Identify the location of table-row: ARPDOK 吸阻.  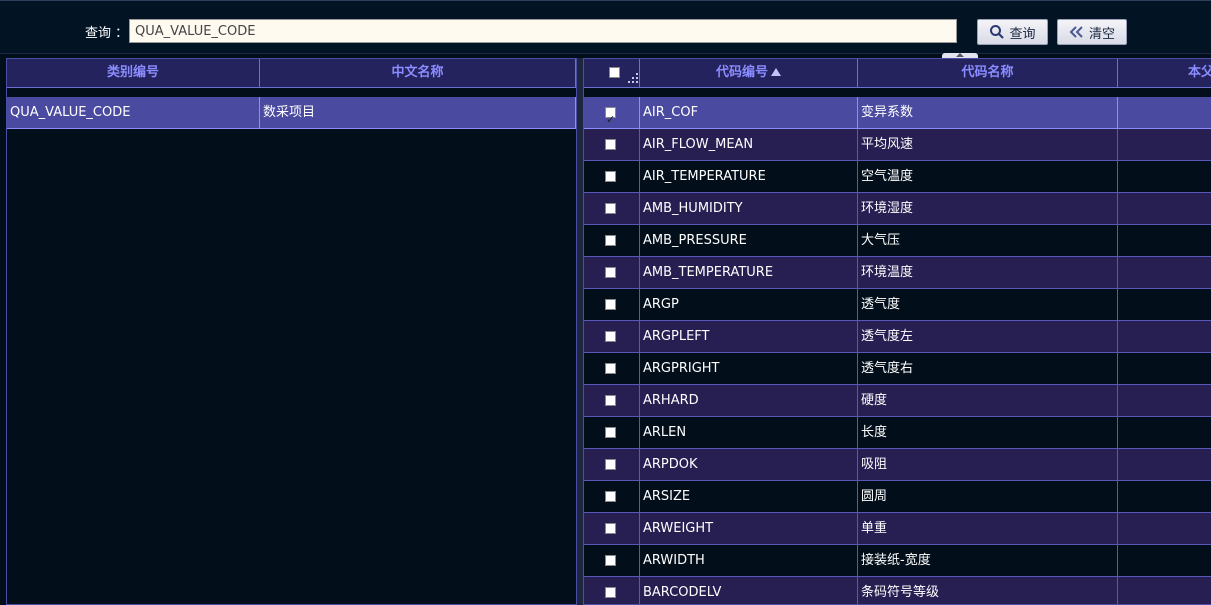
(897, 465).